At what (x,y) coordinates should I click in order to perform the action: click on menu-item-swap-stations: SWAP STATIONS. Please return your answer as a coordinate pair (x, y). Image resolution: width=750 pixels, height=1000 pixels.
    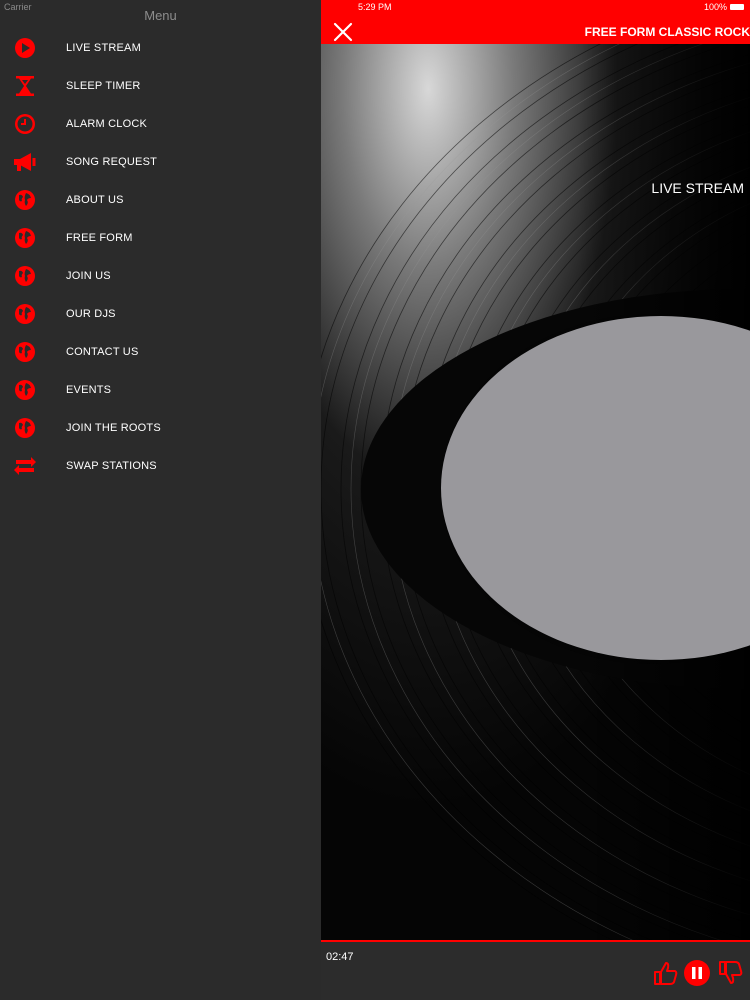
    Looking at the image, I should click on (160, 466).